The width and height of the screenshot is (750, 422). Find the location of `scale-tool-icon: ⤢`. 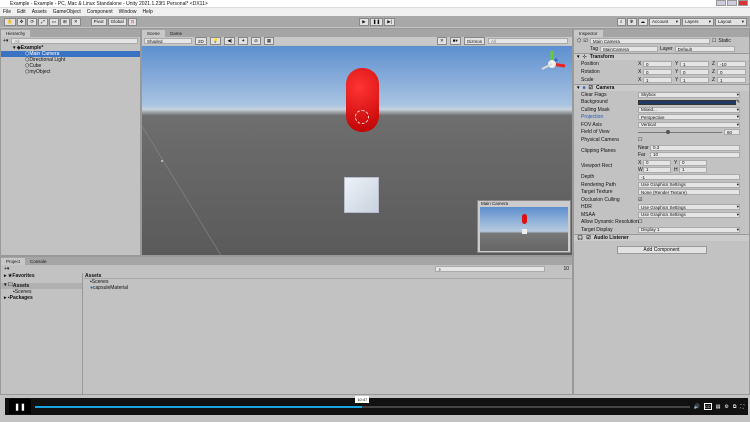

scale-tool-icon: ⤢ is located at coordinates (43, 21).